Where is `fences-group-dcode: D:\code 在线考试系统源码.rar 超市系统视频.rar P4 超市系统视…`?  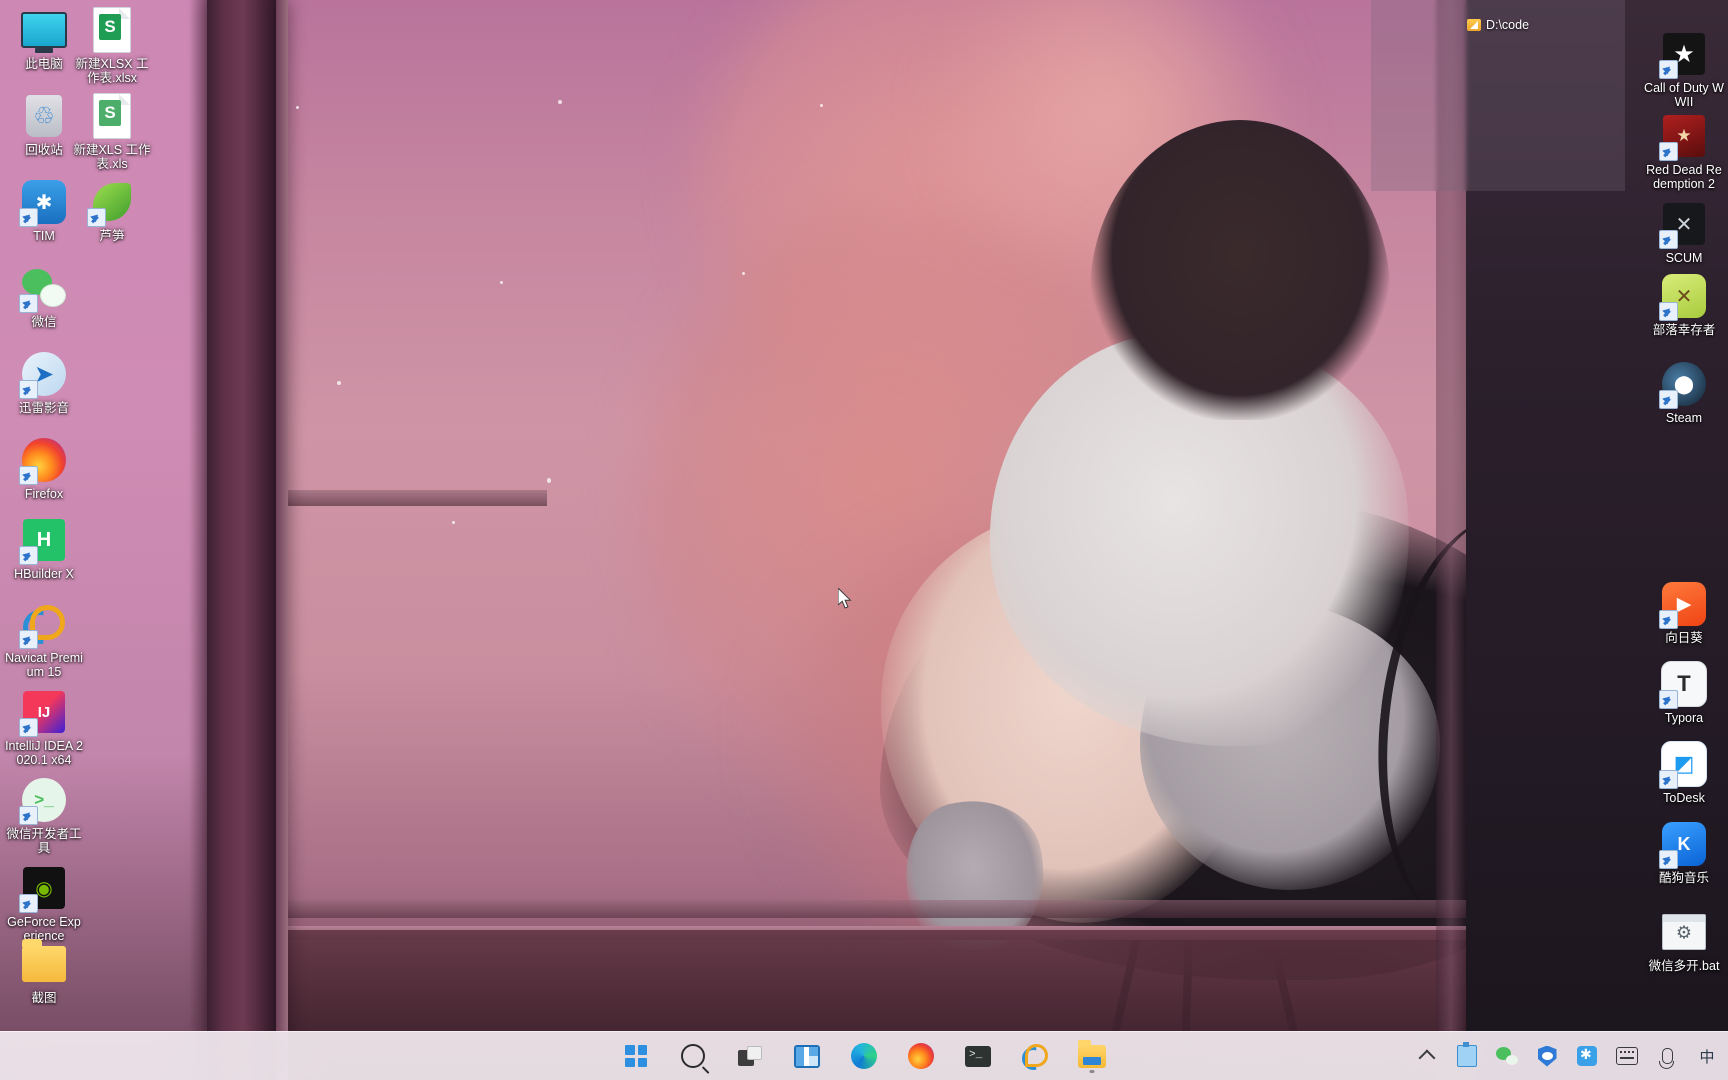 fences-group-dcode: D:\code 在线考试系统源码.rar 超市系统视频.rar P4 超市系统视… is located at coordinates (1498, 95).